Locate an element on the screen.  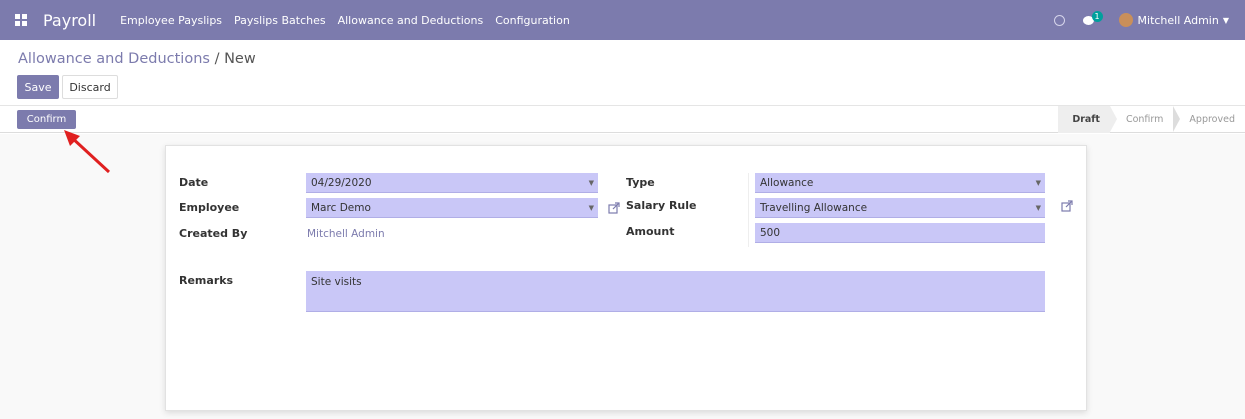
chat-icon: 1 is located at coordinates (1092, 18).